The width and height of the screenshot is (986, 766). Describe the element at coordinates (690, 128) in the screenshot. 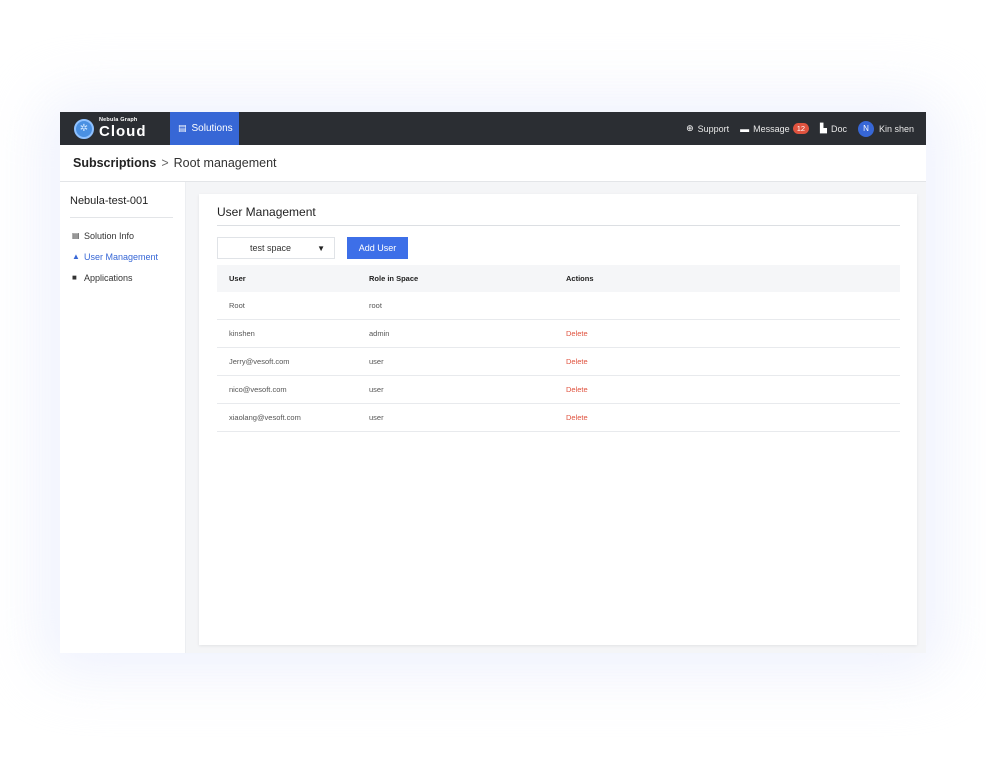

I see `lifebuoy-icon: ⊕` at that location.